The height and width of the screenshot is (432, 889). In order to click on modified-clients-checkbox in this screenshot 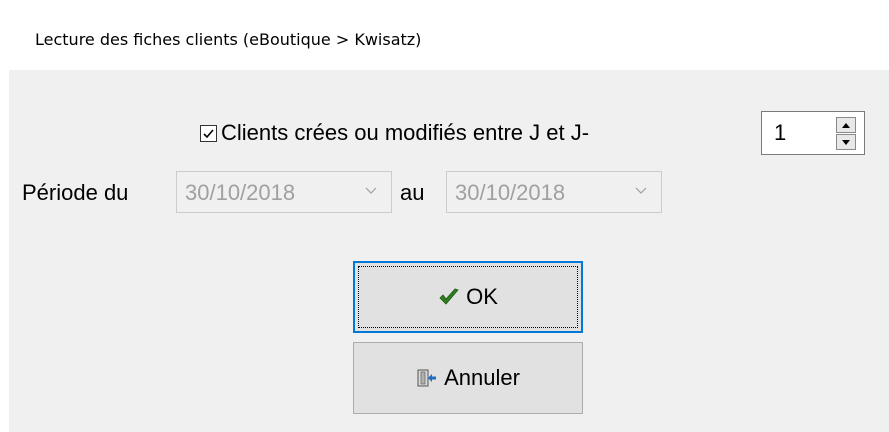, I will do `click(208, 133)`.